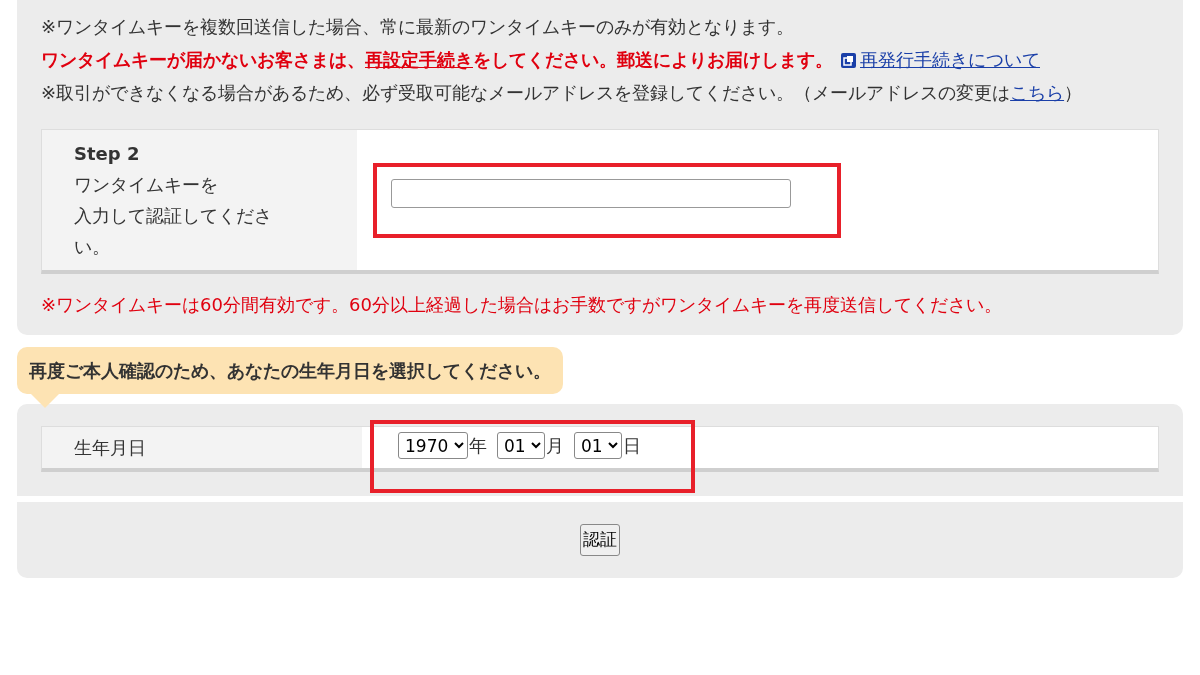 This screenshot has height=675, width=1200. I want to click on submit-button: 認証, so click(600, 540).